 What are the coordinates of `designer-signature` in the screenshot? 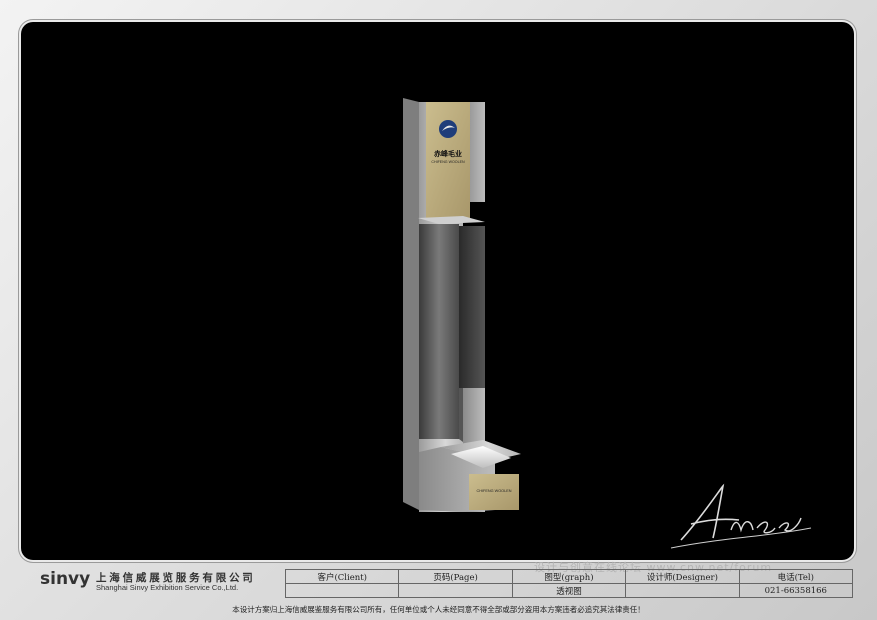 It's located at (741, 516).